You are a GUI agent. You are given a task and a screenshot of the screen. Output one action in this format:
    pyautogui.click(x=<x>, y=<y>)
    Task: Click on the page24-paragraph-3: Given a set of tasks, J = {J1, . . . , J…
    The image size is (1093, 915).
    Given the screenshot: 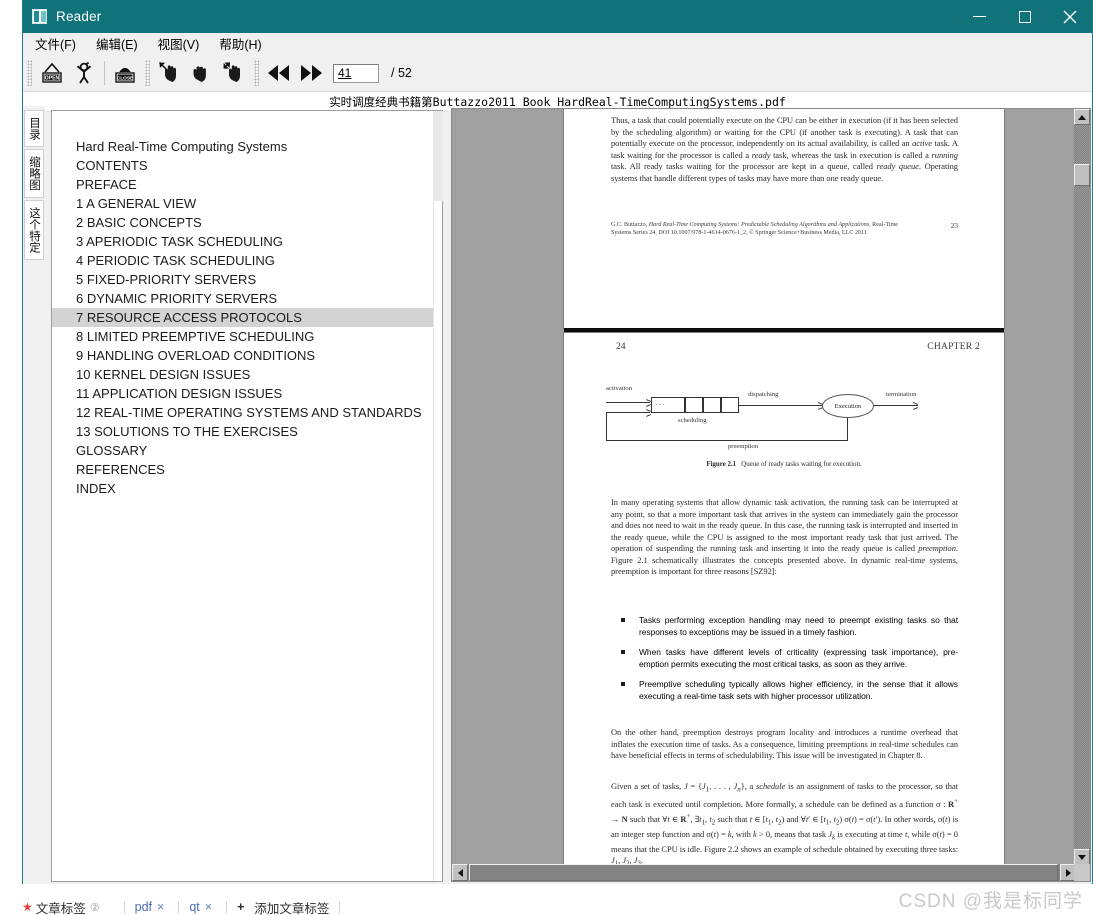 What is the action you would take?
    pyautogui.click(x=785, y=823)
    